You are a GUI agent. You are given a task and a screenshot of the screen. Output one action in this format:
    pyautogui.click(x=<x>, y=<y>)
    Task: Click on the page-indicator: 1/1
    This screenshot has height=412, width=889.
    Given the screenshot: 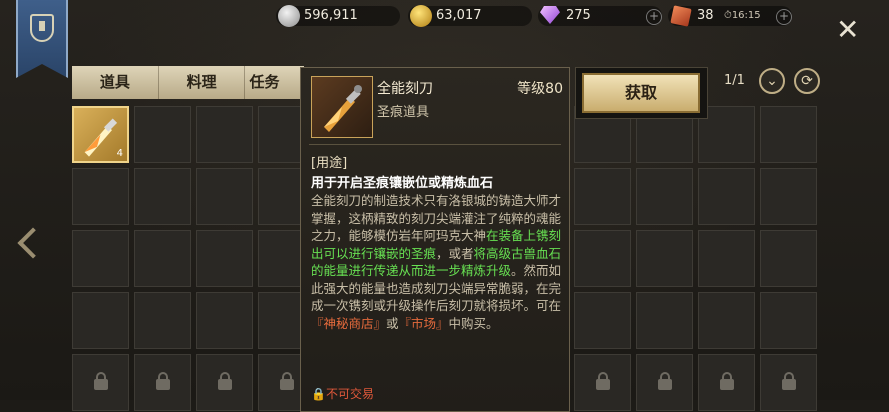 What is the action you would take?
    pyautogui.click(x=734, y=80)
    